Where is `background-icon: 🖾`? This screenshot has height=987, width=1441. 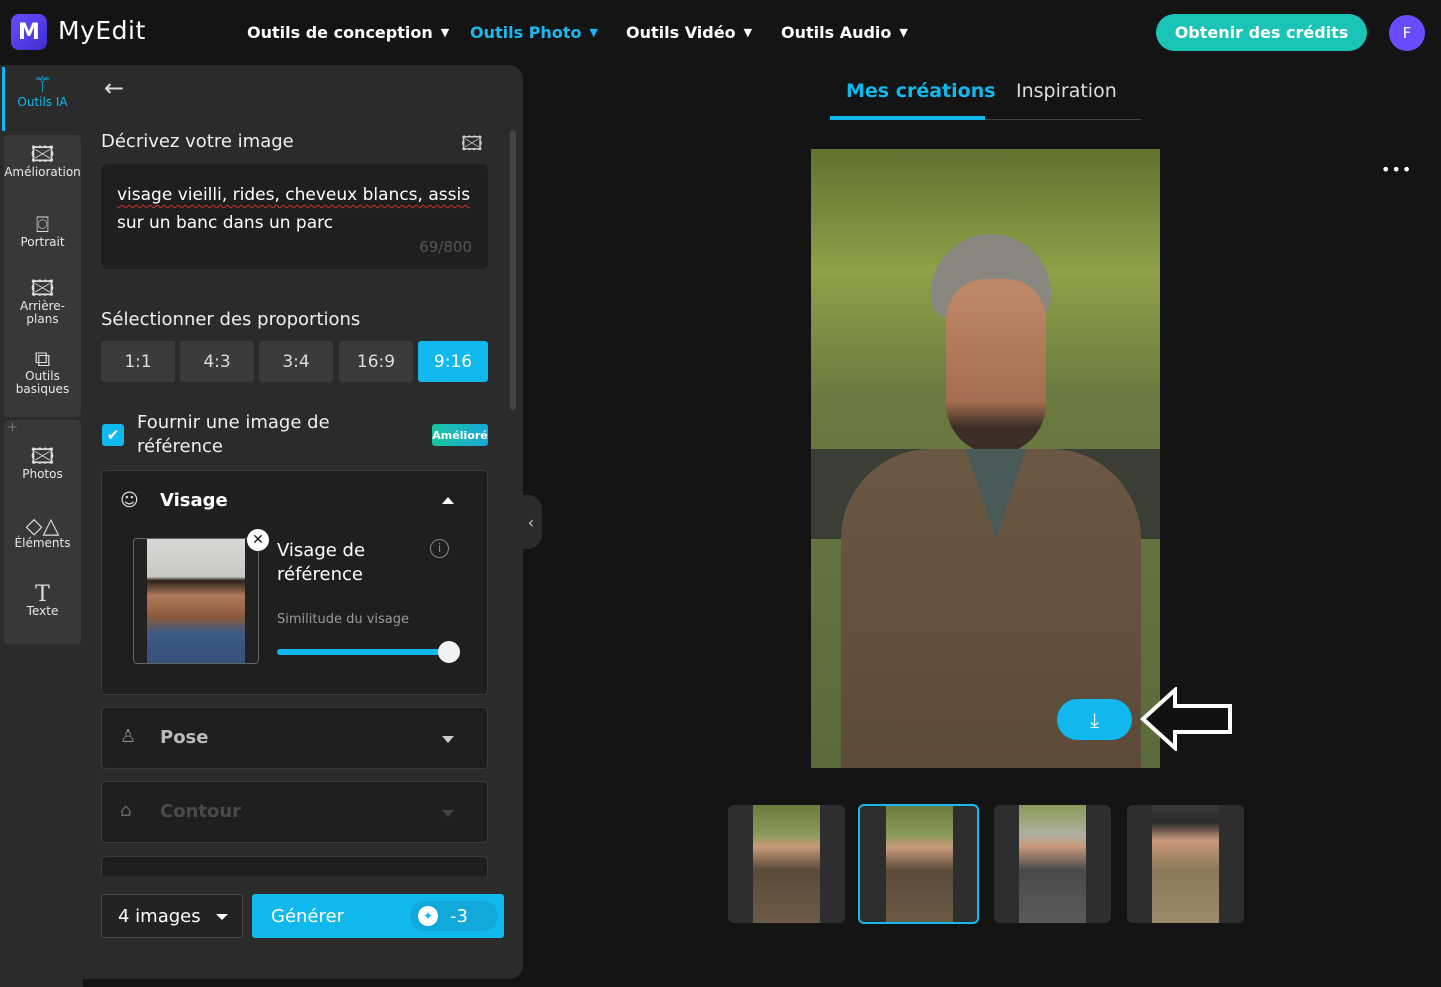
background-icon: 🖾 is located at coordinates (42, 289).